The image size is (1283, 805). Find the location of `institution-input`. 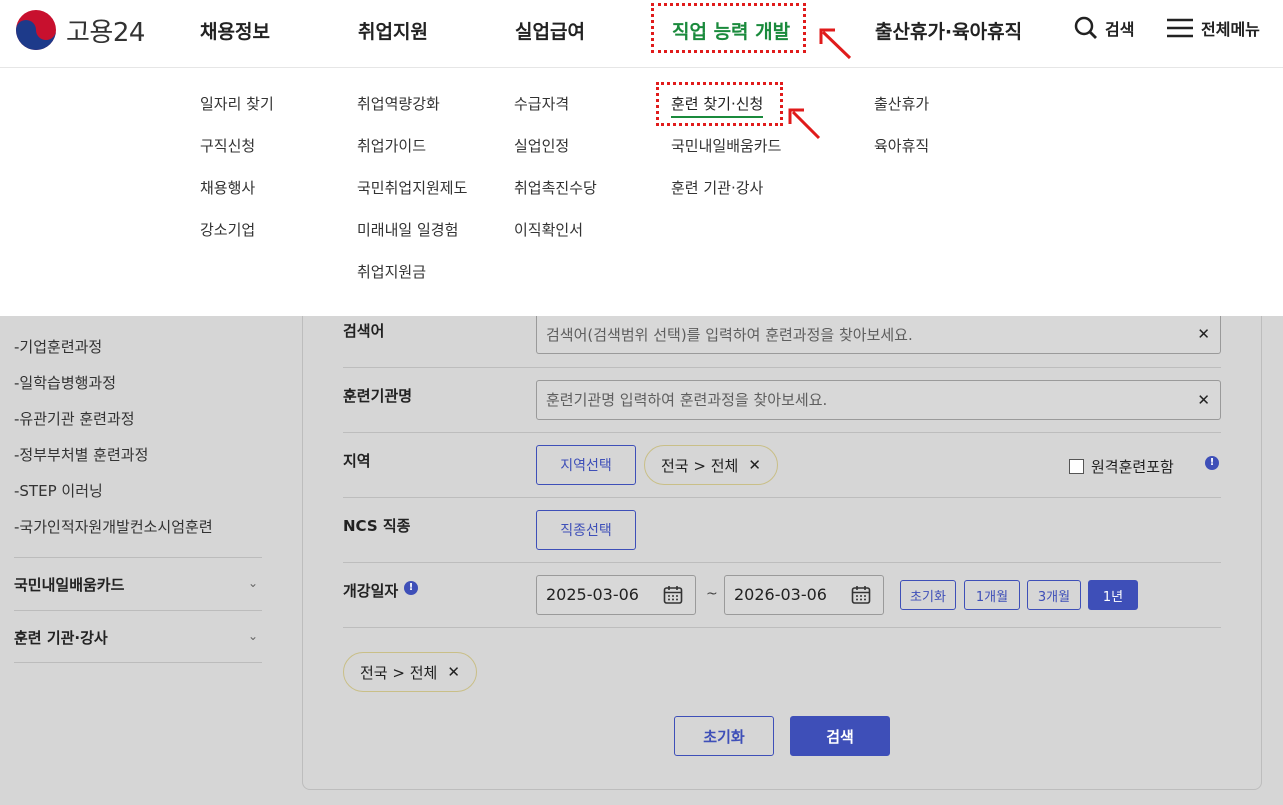

institution-input is located at coordinates (878, 400).